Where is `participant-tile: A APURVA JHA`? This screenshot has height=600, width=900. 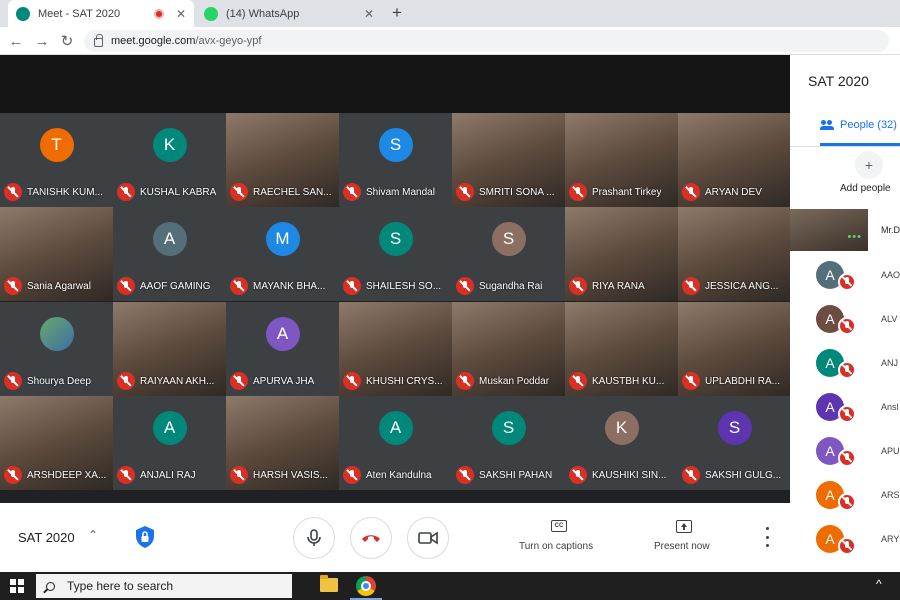
participant-tile: A APURVA JHA is located at coordinates (282, 349).